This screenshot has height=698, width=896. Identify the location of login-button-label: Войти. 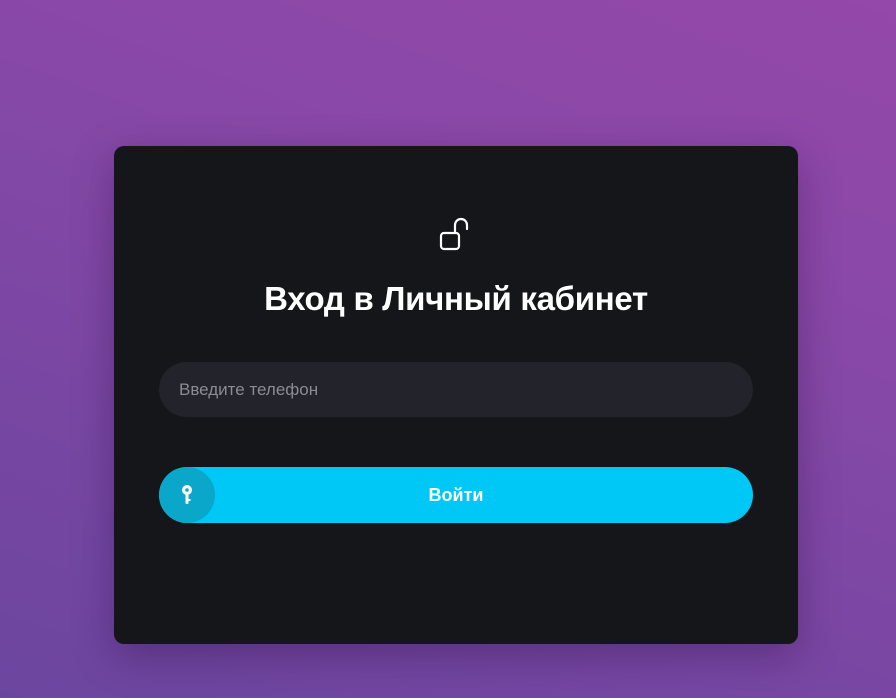
(456, 495).